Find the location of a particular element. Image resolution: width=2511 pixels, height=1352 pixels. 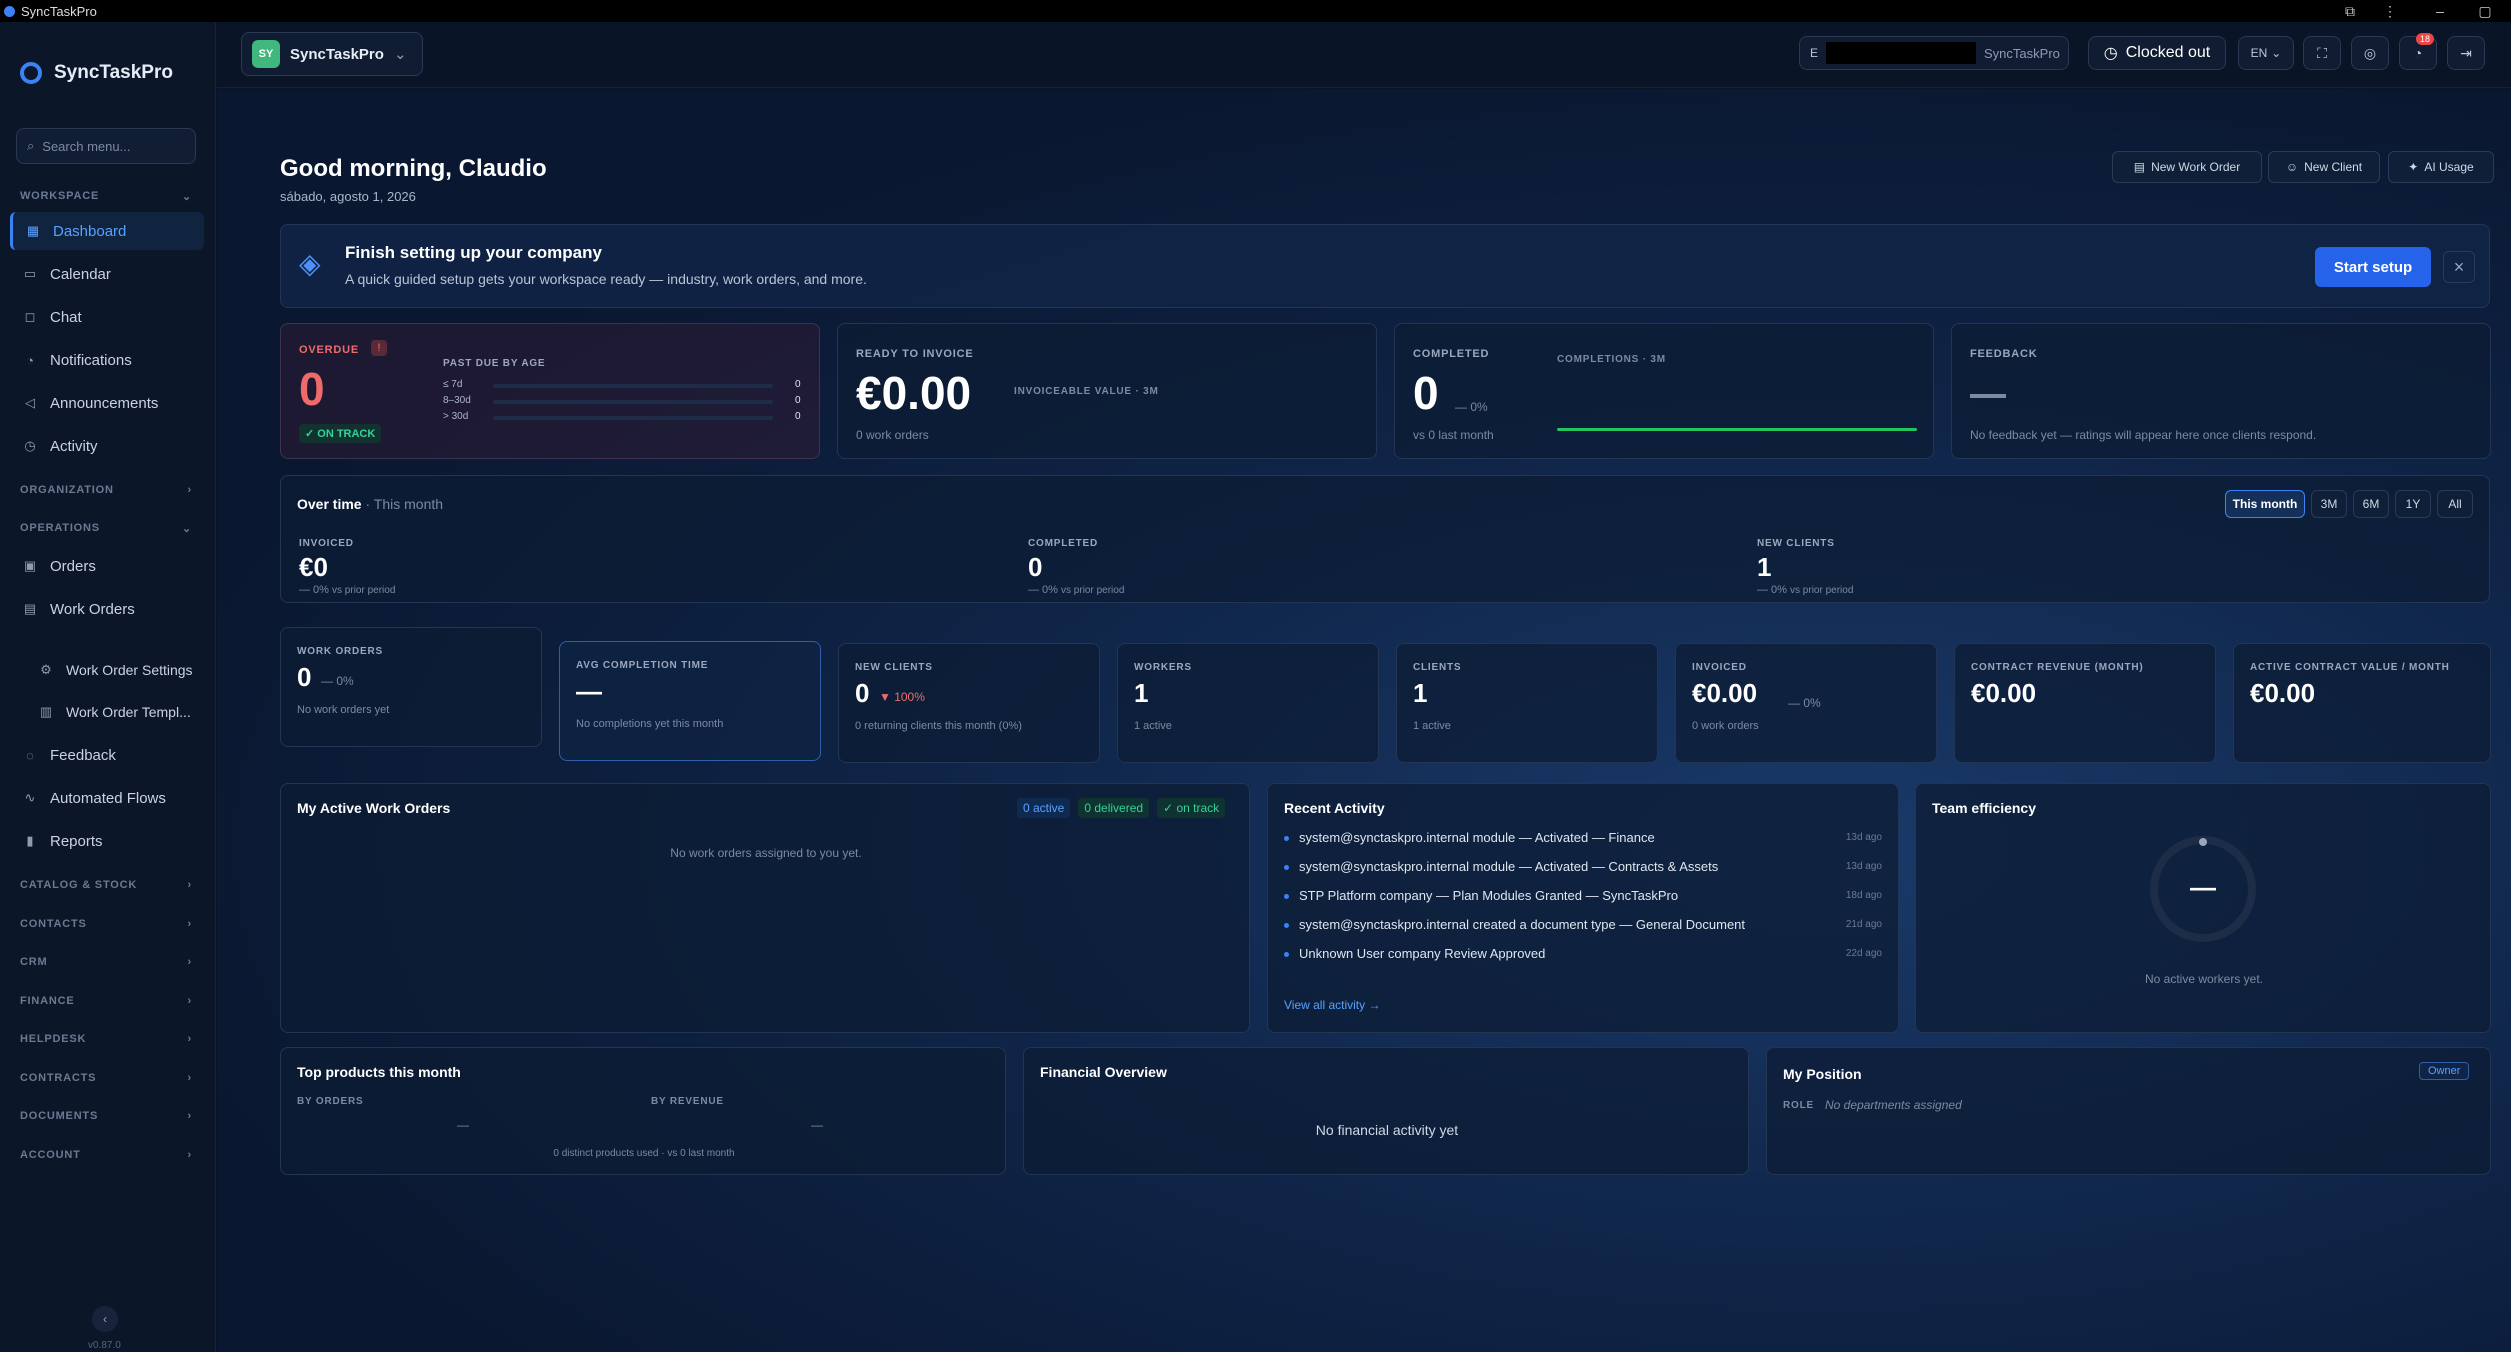

collapse-sidebar-button: ‹ is located at coordinates (105, 1319).